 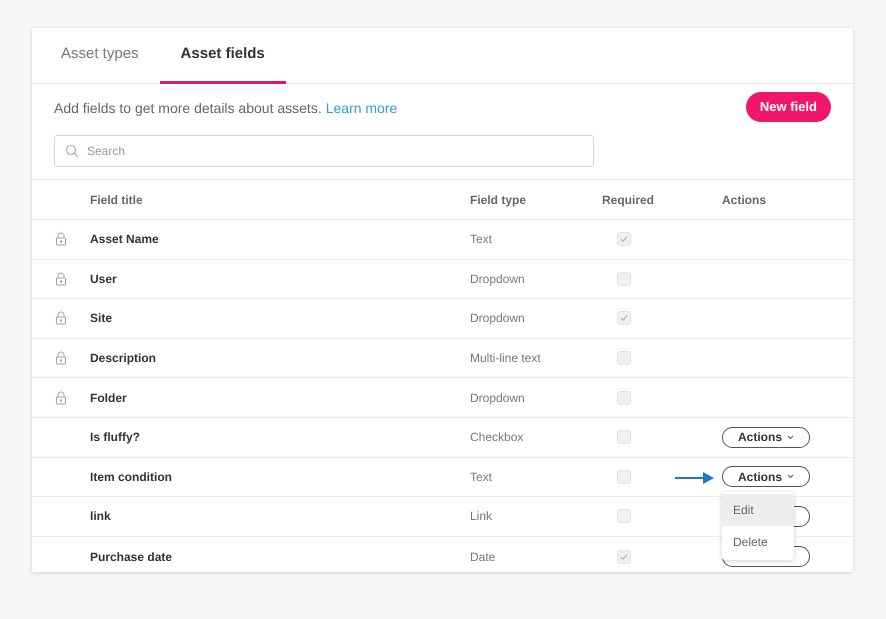 I want to click on field-title: Folder, so click(x=108, y=397).